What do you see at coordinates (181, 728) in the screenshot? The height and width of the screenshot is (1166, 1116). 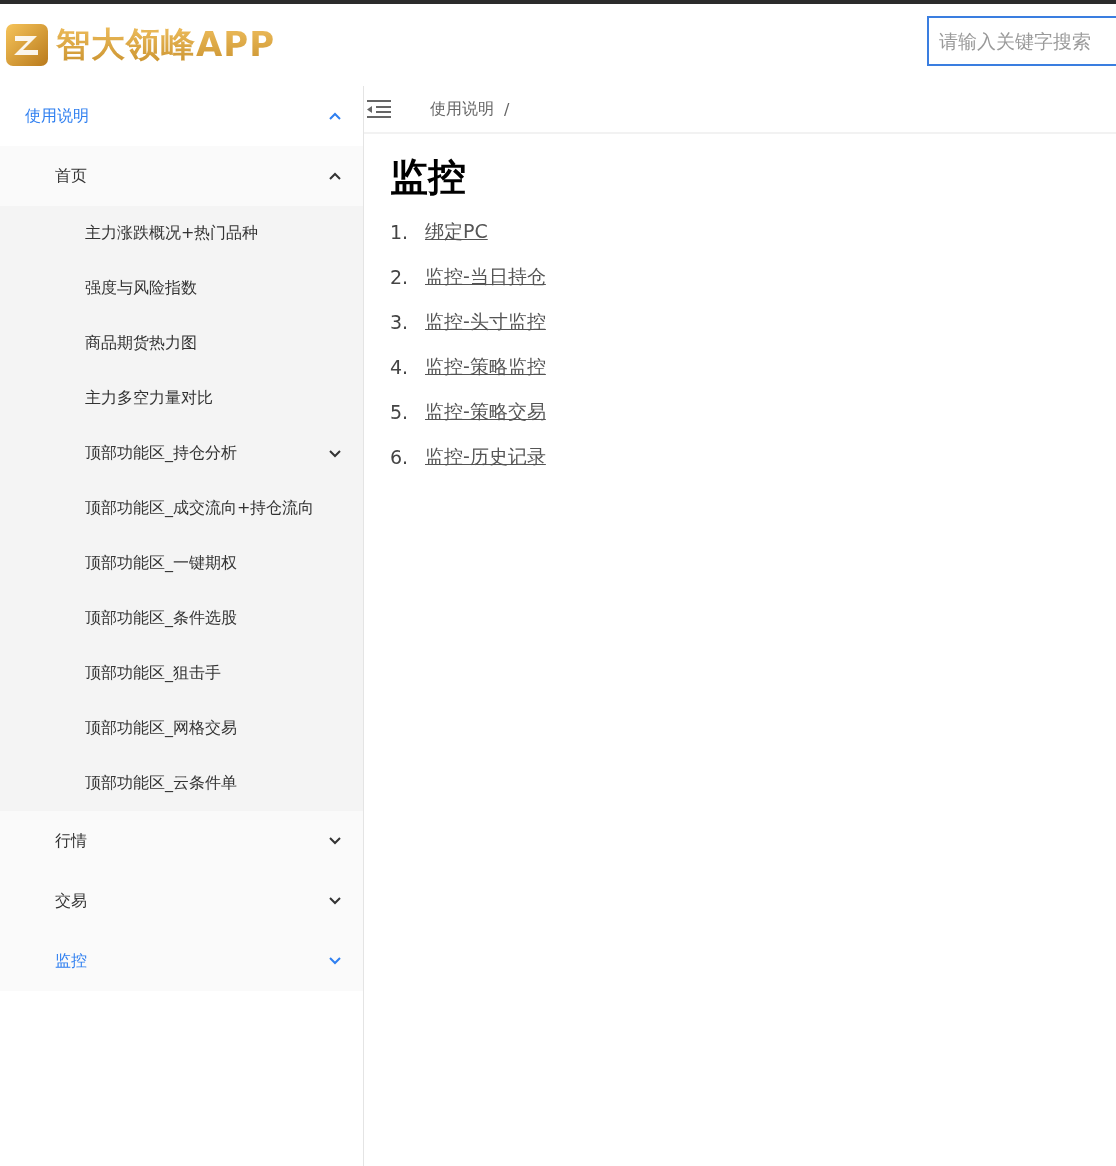 I see `sidebar-item: 顶部功能区_网格交易` at bounding box center [181, 728].